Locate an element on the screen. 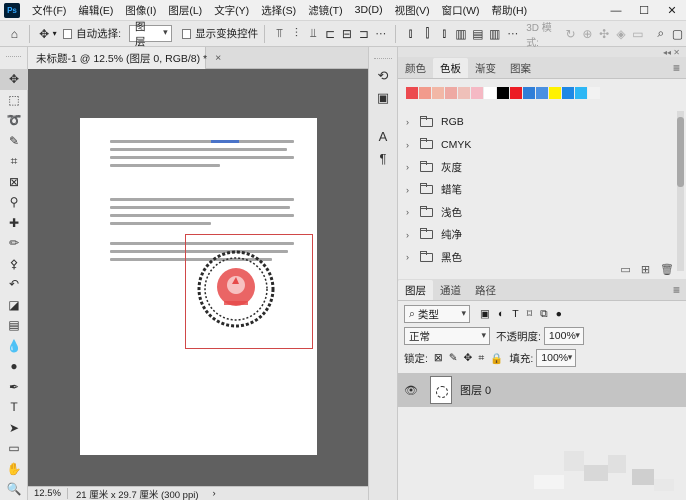 The width and height of the screenshot is (686, 500). layer-filter-dropdown: ⌕ 类型 is located at coordinates (437, 314).